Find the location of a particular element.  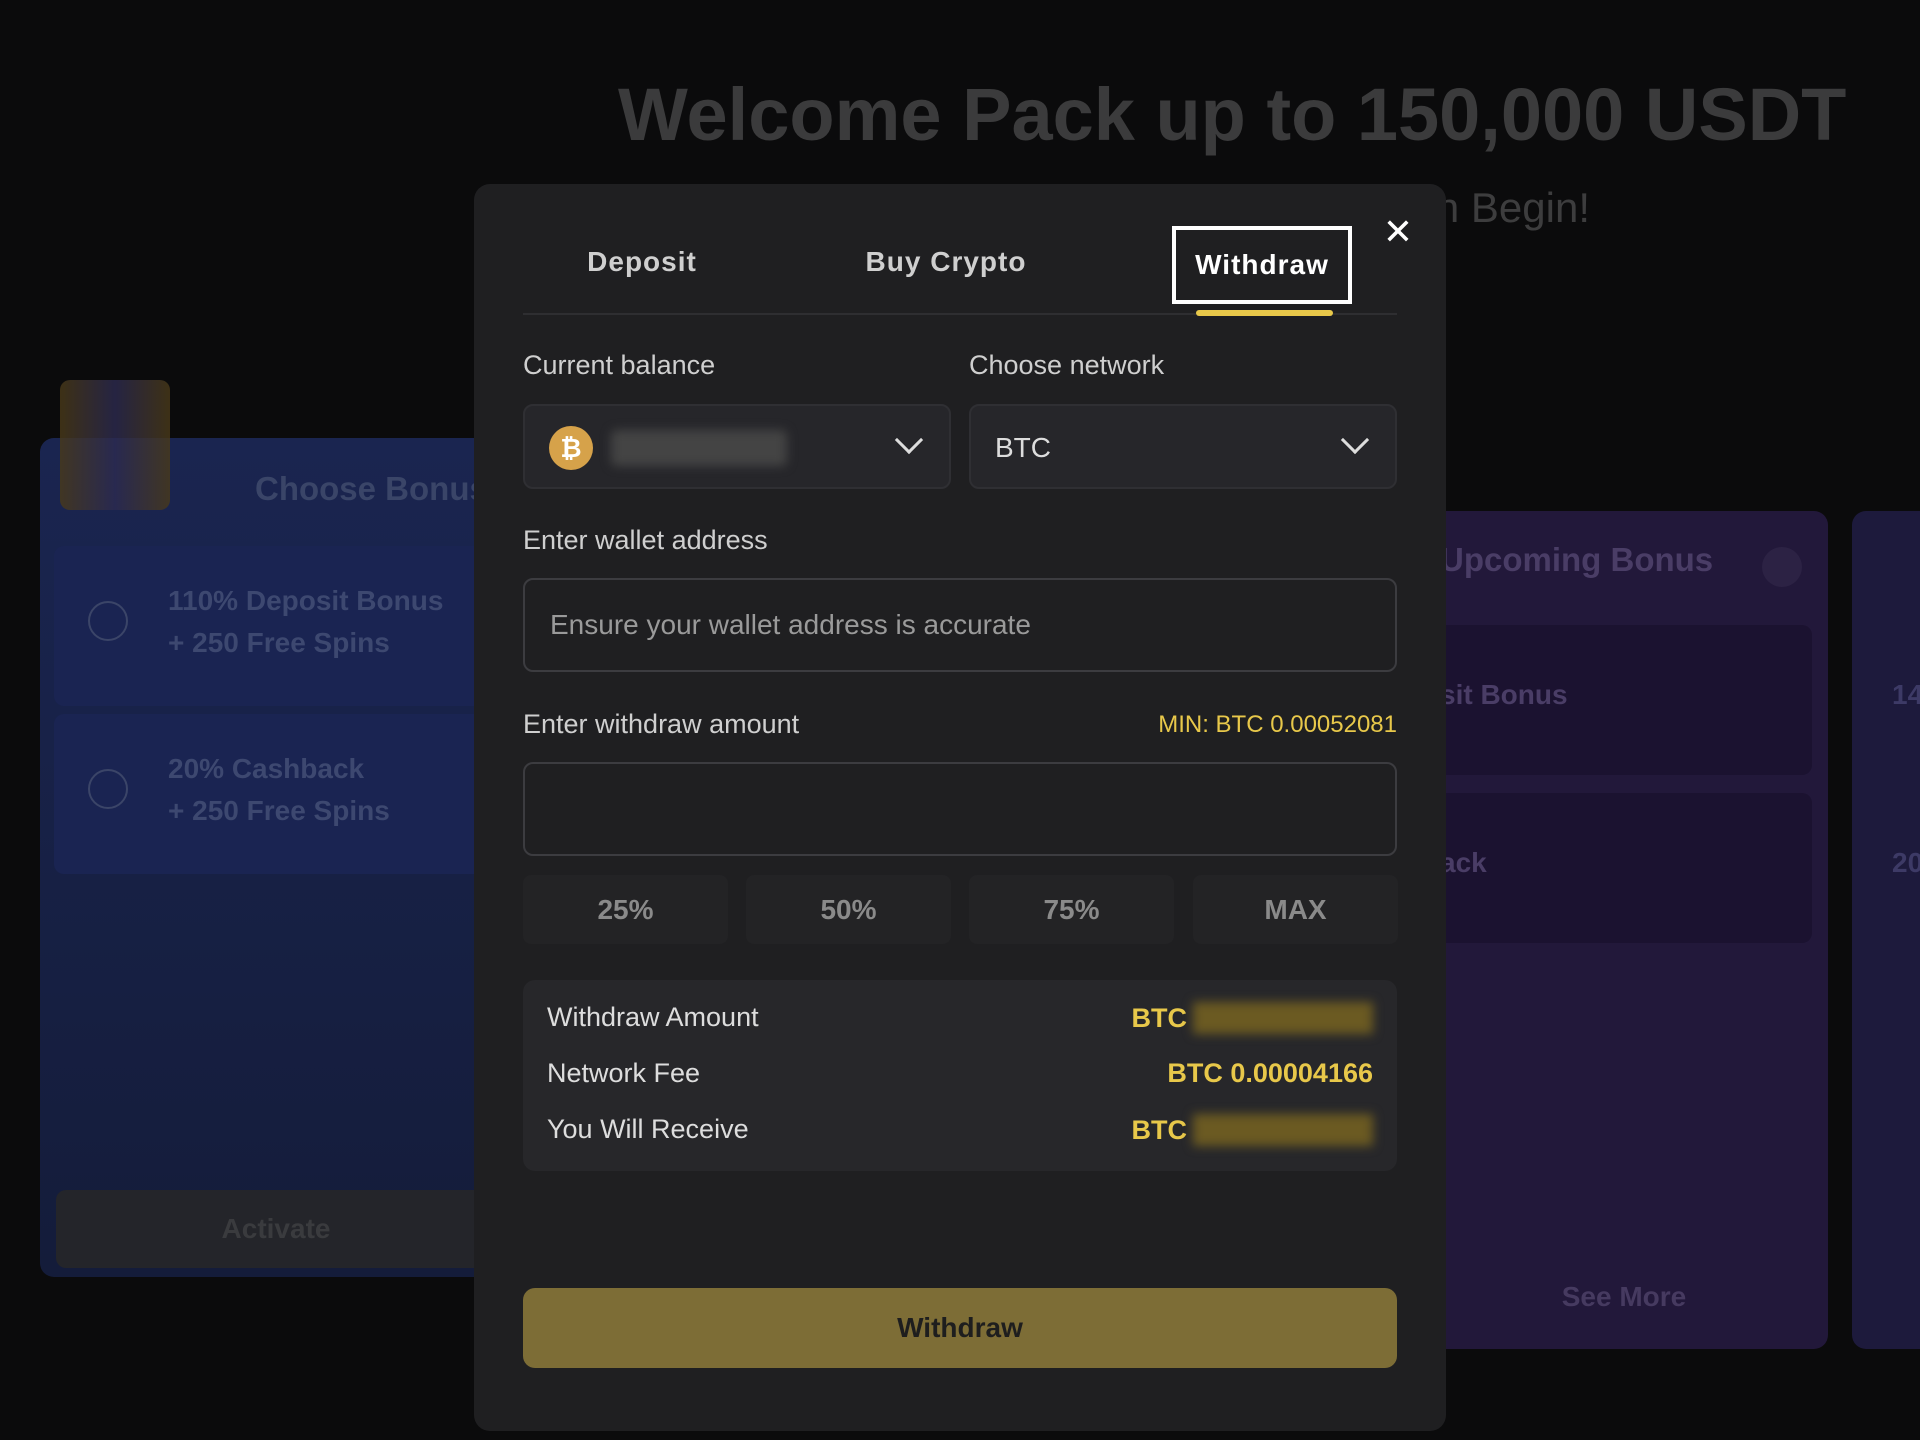

withdraw-amount-input is located at coordinates (960, 809).